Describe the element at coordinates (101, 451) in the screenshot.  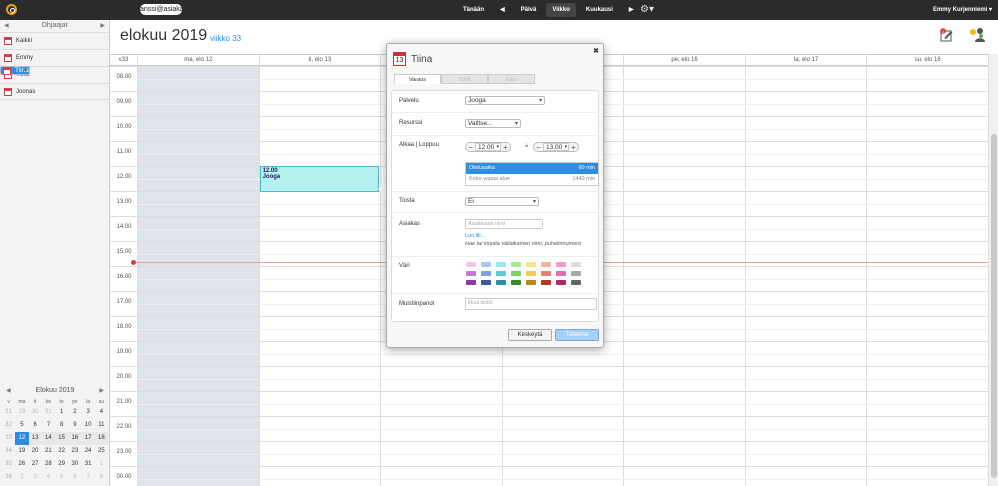
I see `mini-calendar-day: 25` at that location.